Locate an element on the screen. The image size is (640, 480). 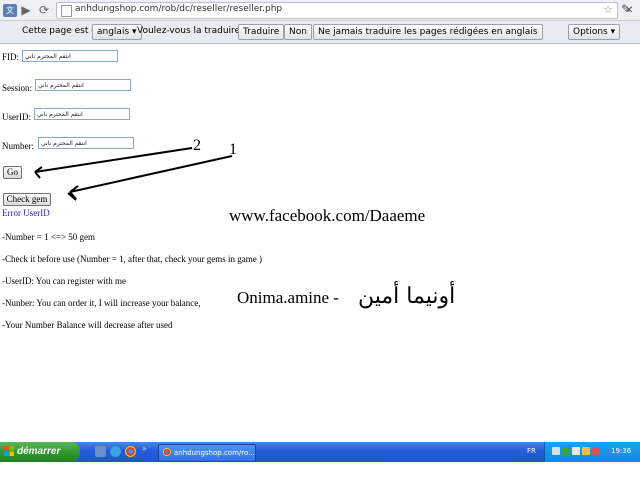
shield-icon is located at coordinates (566, 451).